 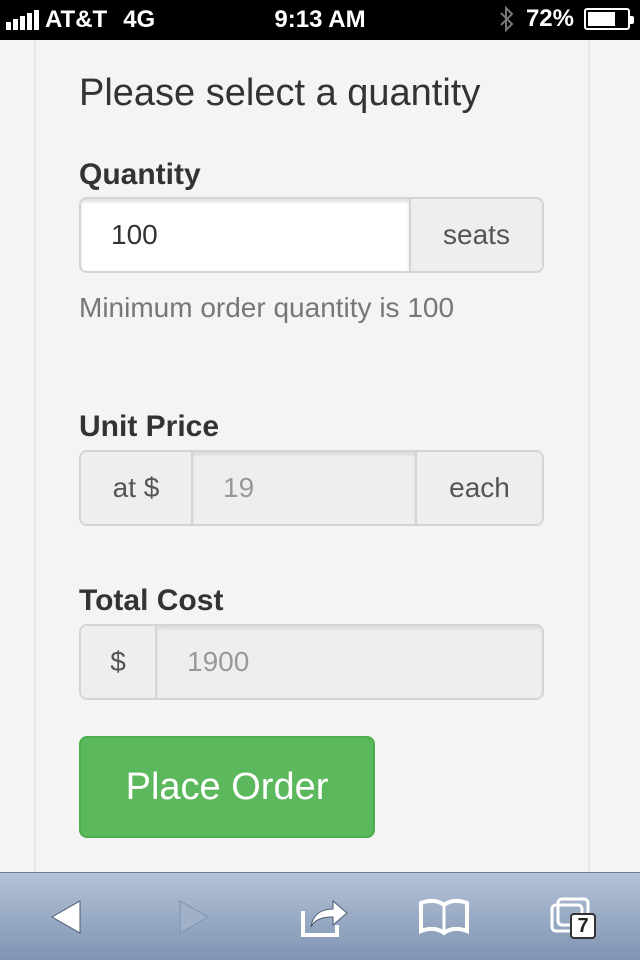 I want to click on unit-price-field: 19, so click(x=305, y=488).